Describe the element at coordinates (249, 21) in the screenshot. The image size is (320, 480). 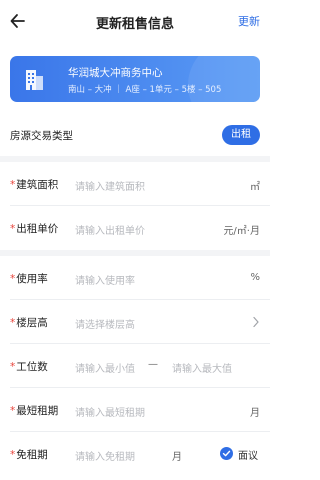
I see `update-button: 更新` at that location.